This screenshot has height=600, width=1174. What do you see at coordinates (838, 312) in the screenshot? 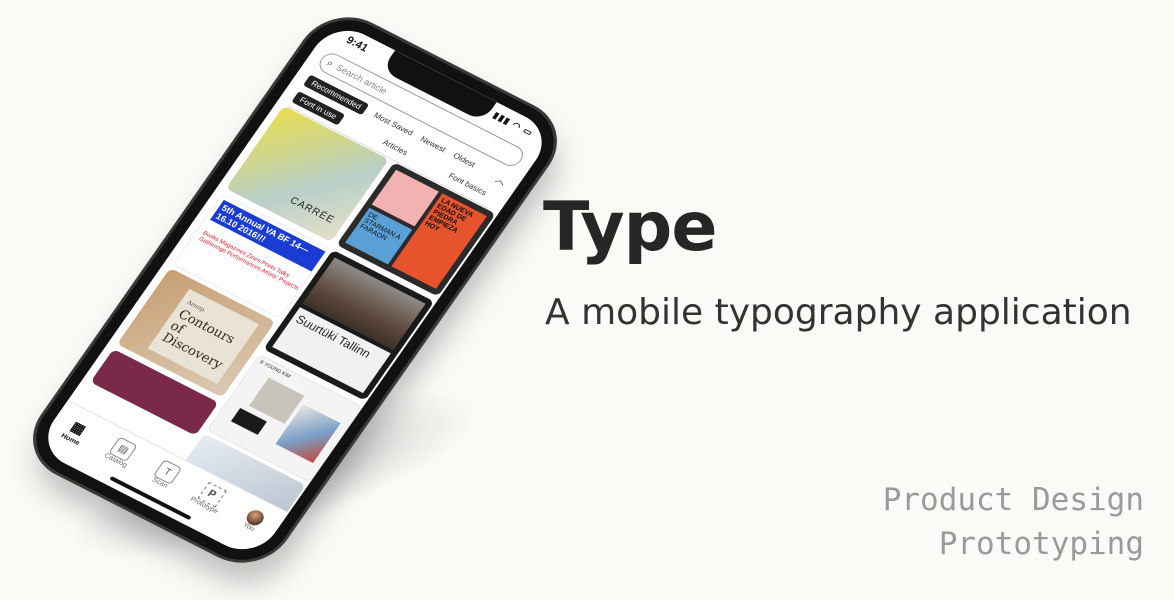
I see `hero-subtitle: A mobile typography application` at bounding box center [838, 312].